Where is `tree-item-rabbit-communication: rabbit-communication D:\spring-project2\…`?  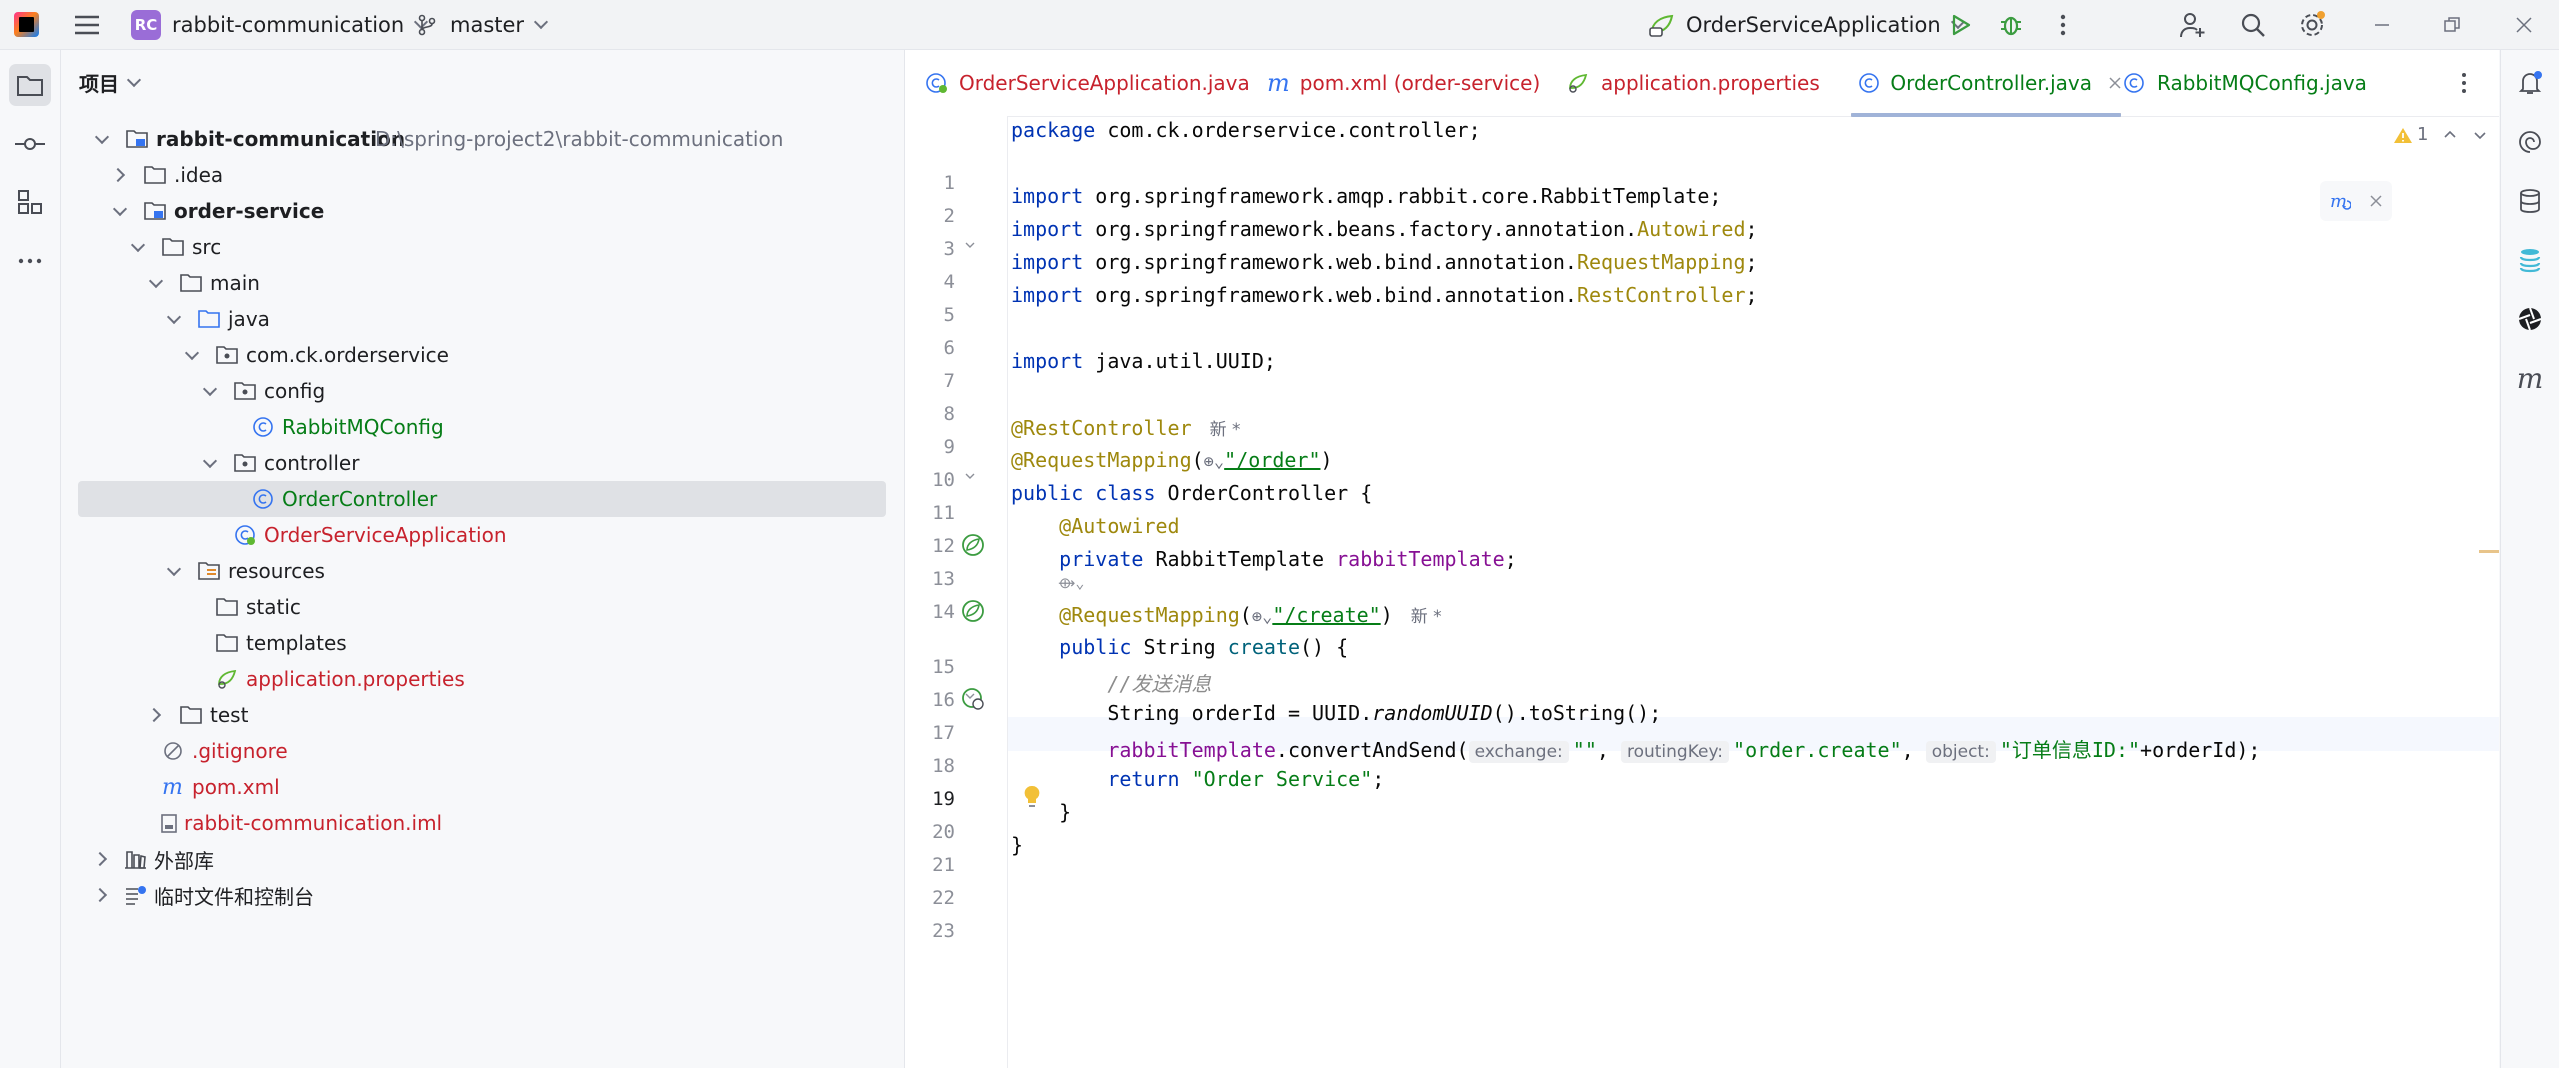
tree-item-rabbit-communication: rabbit-communication D:\spring-project2\… is located at coordinates (482, 139).